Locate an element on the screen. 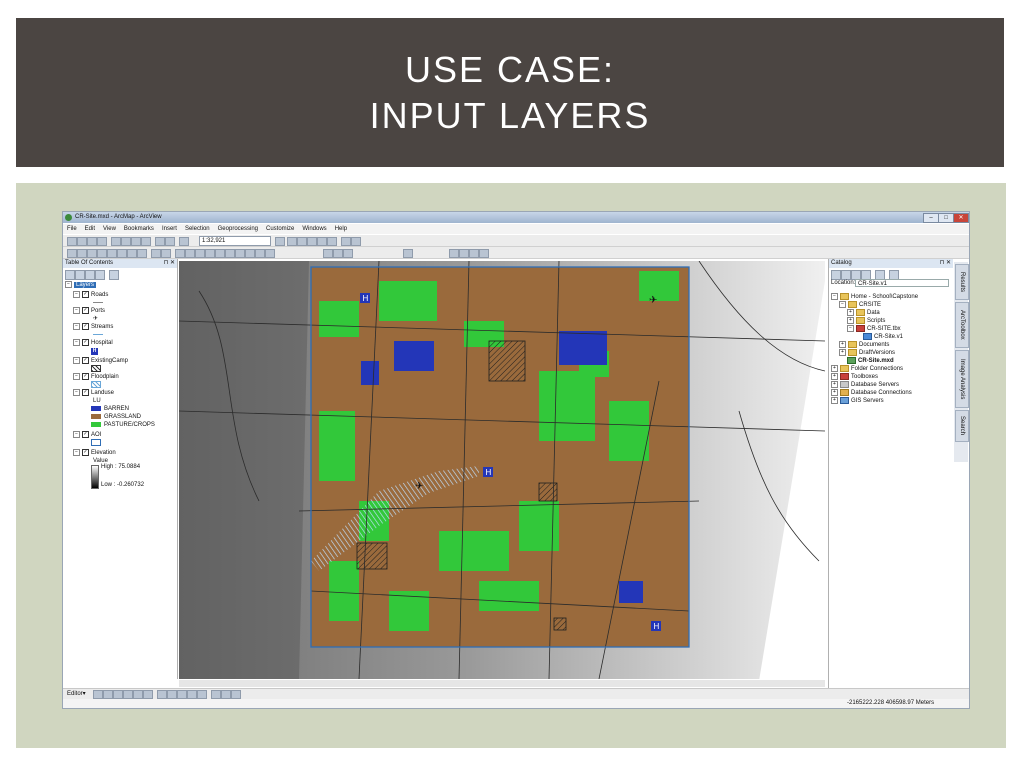 This screenshot has width=1024, height=768. catalog-database-servers: + Database Servers is located at coordinates (865, 385).